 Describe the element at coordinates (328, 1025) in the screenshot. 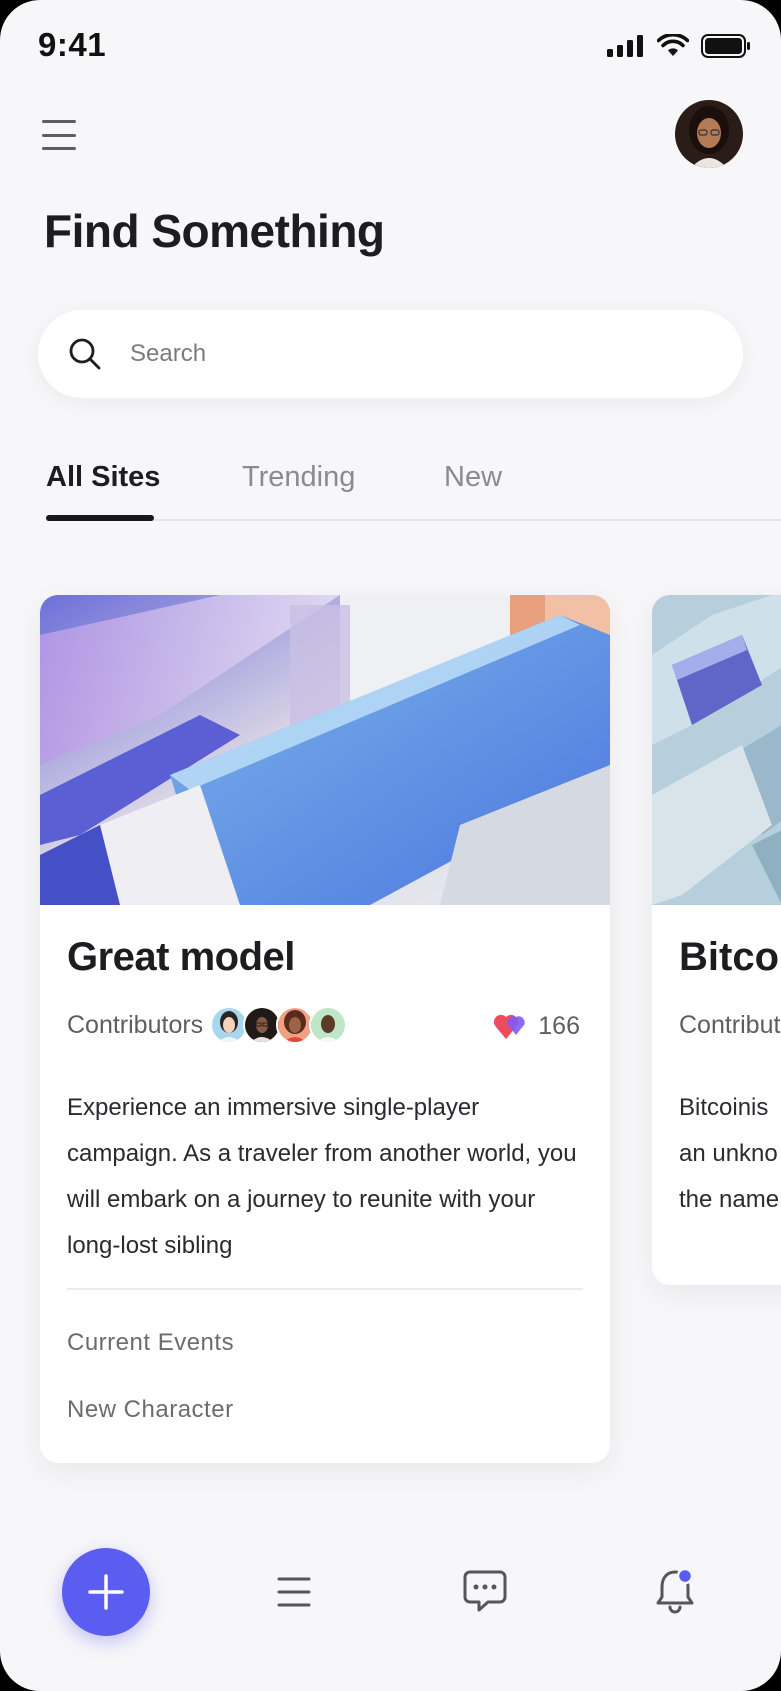

I see `contributor-avatar` at that location.